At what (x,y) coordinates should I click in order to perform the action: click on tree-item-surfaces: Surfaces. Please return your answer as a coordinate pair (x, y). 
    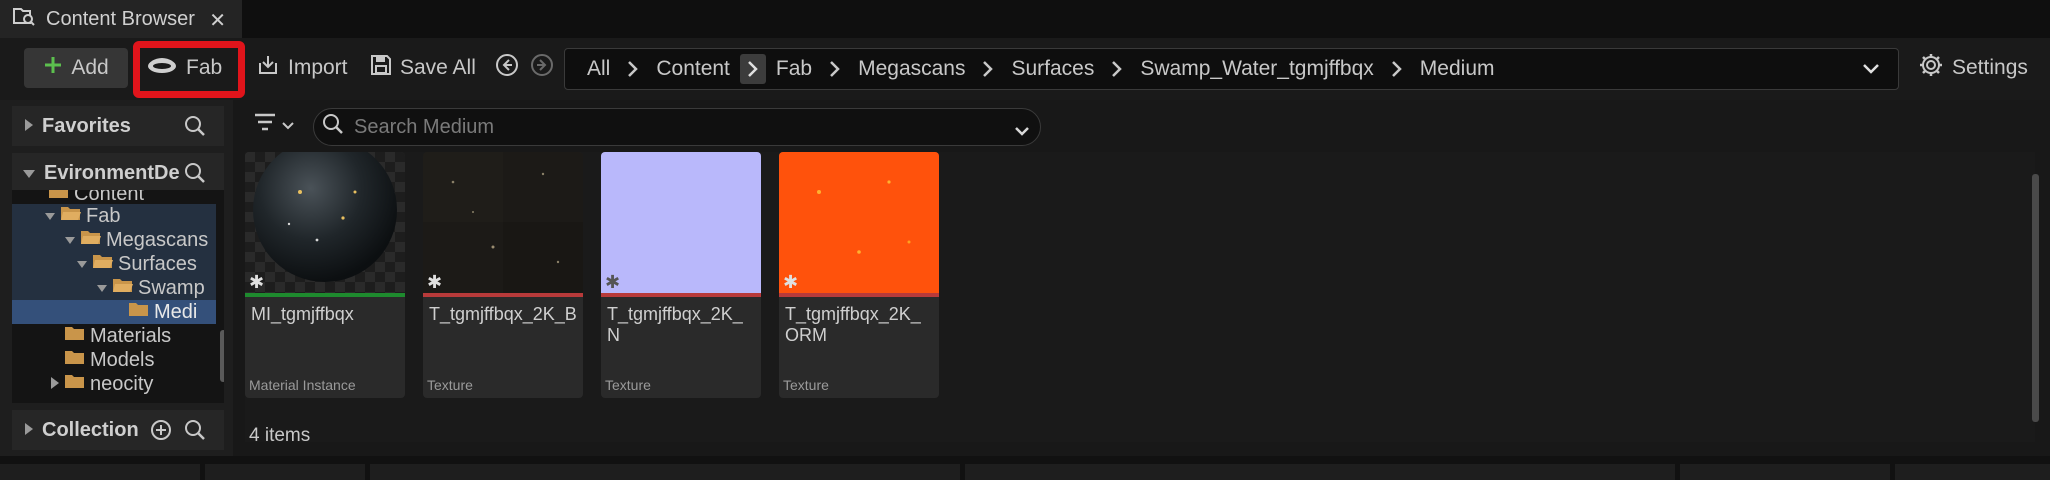
    Looking at the image, I should click on (114, 264).